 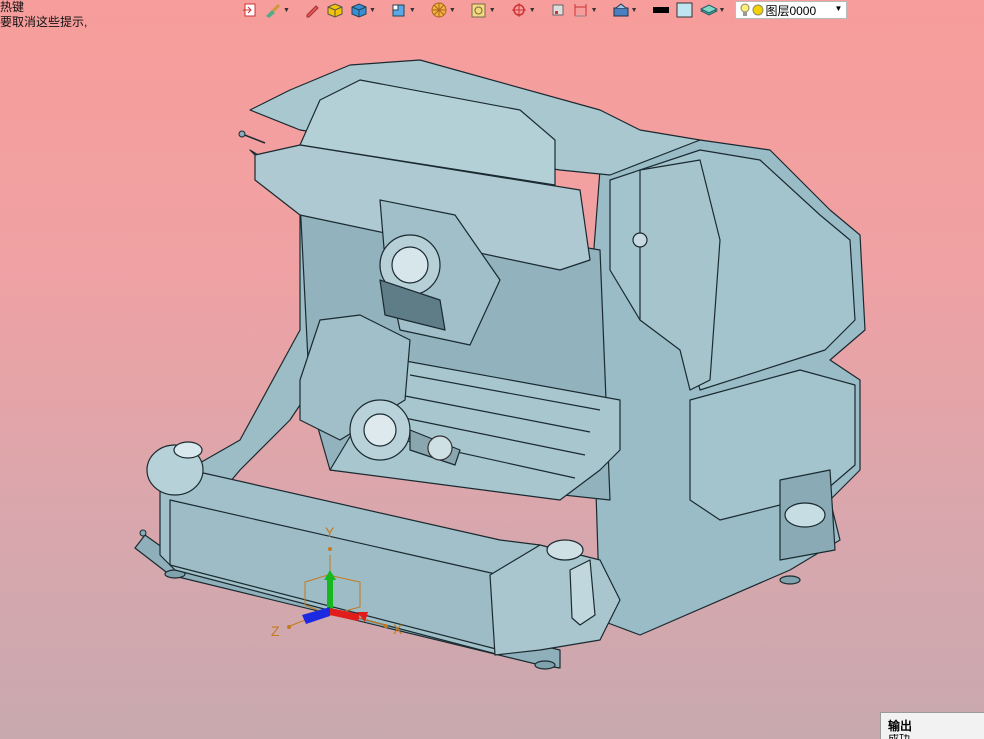 What do you see at coordinates (330, 532) in the screenshot?
I see `axis-y-label: Y` at bounding box center [330, 532].